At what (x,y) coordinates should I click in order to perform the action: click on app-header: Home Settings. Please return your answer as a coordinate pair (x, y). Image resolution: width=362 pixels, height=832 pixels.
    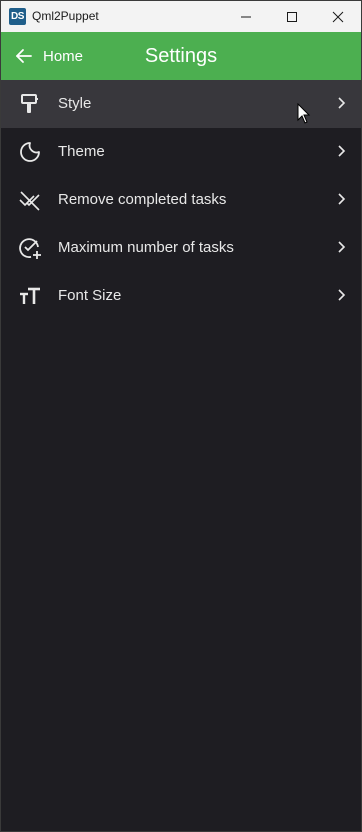
    Looking at the image, I should click on (181, 56).